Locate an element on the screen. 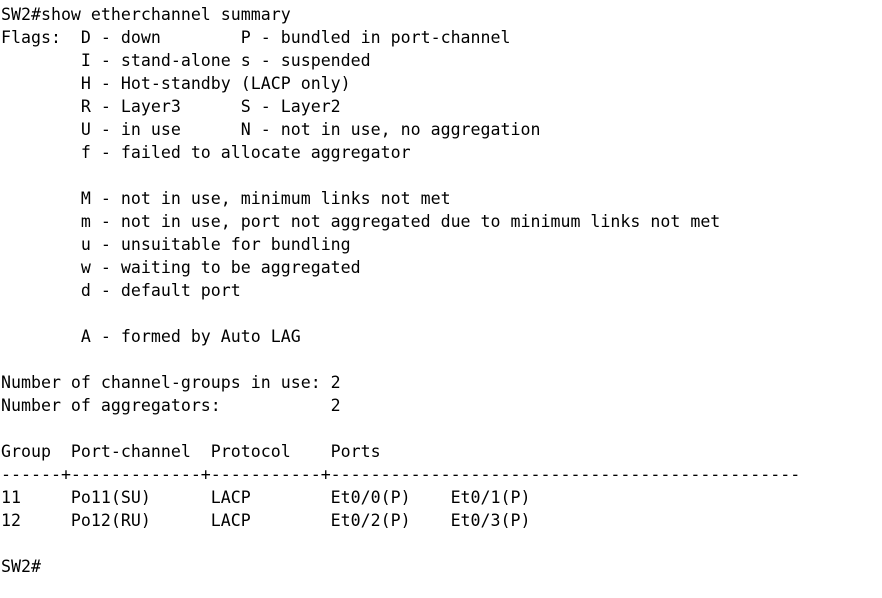 Image resolution: width=882 pixels, height=598 pixels. flags-legend-line-waiting: w - waiting to be aggregated is located at coordinates (181, 267).